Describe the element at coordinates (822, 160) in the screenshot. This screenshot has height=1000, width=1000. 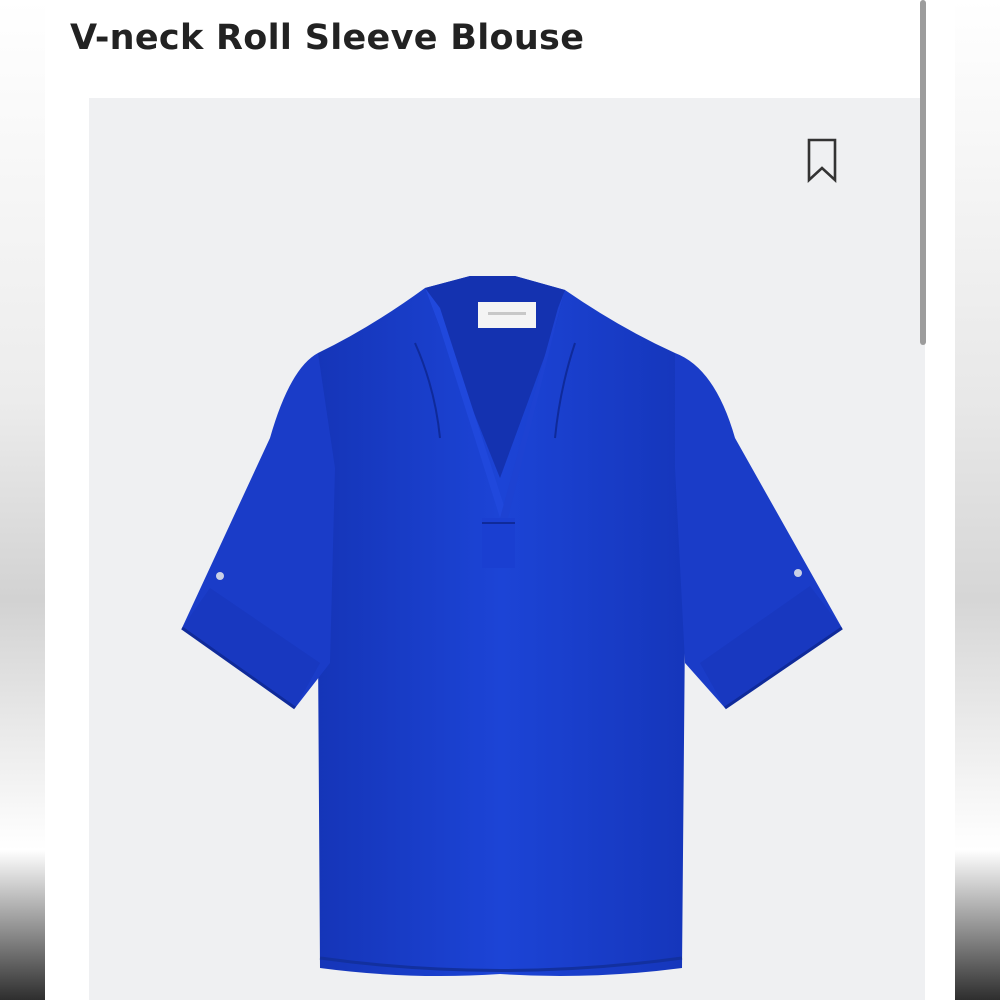
I see `bookmark-icon` at that location.